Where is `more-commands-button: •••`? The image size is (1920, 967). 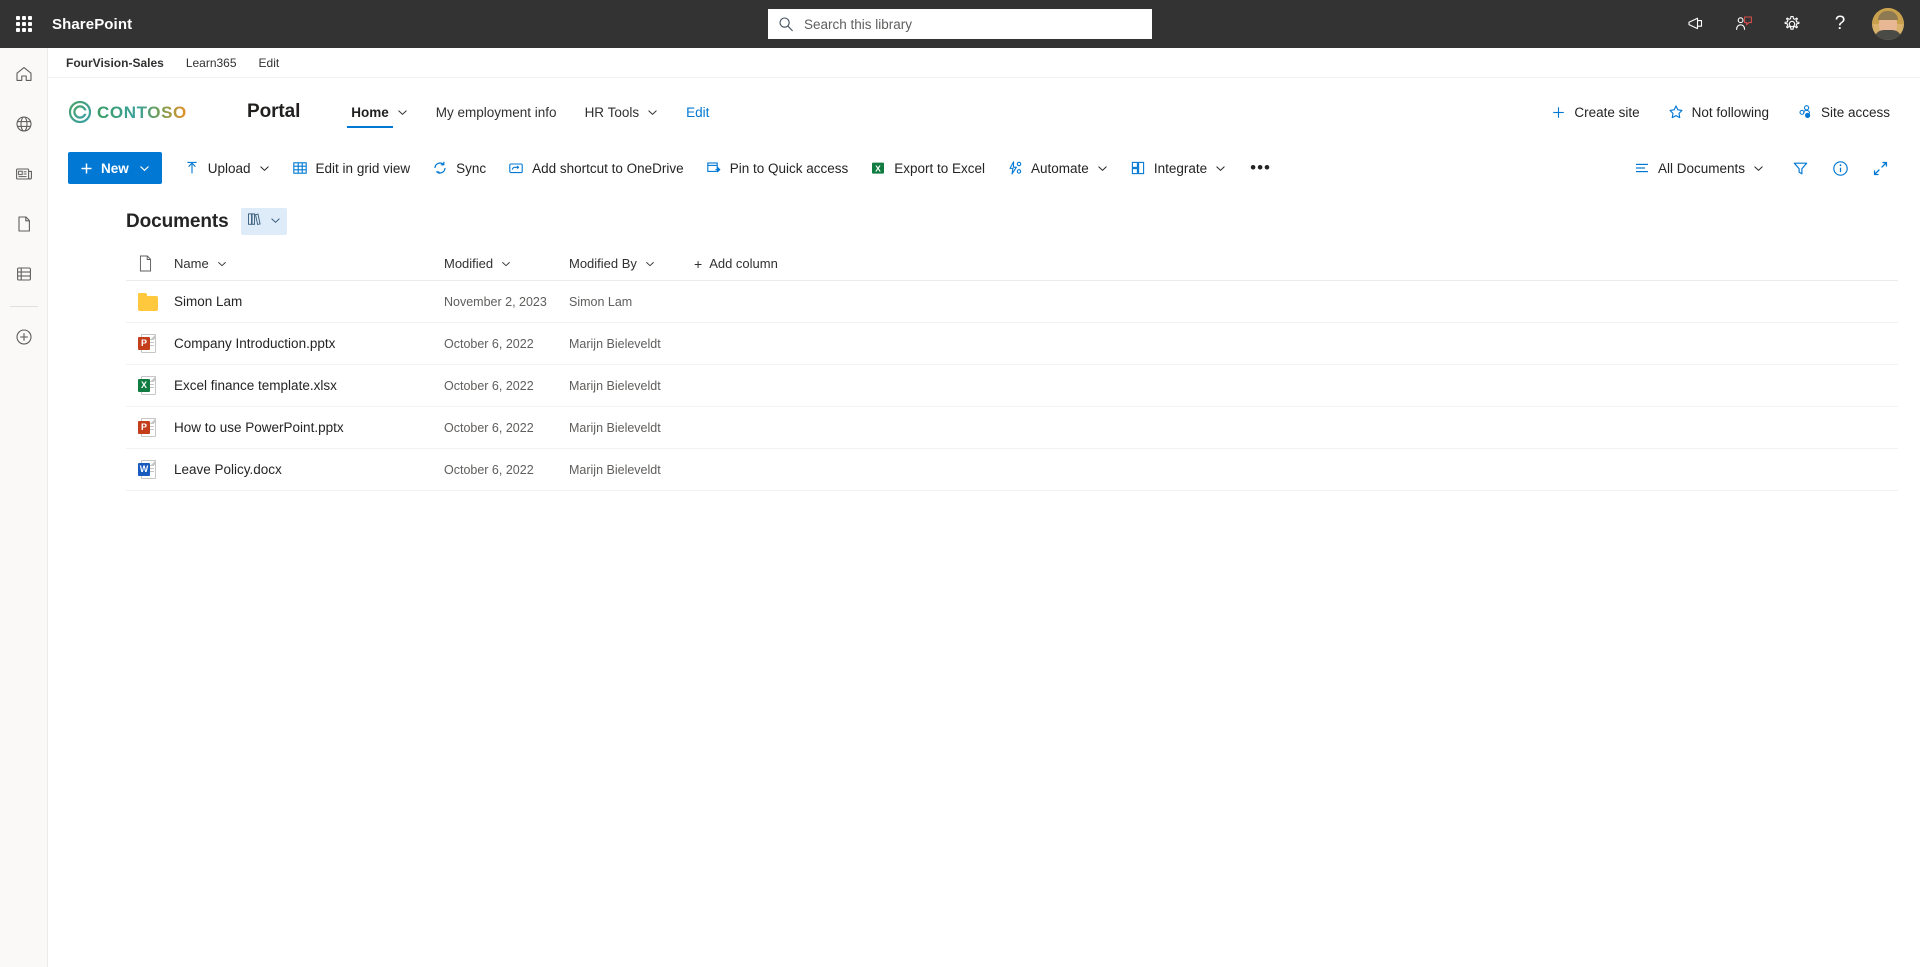 more-commands-button: ••• is located at coordinates (1260, 168).